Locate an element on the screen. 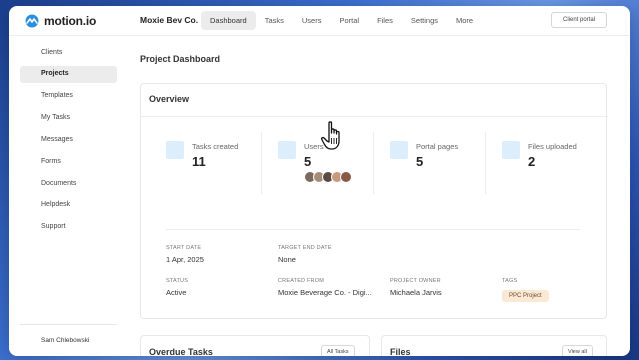 The width and height of the screenshot is (639, 360). nav-dashboard: Dashboard is located at coordinates (228, 20).